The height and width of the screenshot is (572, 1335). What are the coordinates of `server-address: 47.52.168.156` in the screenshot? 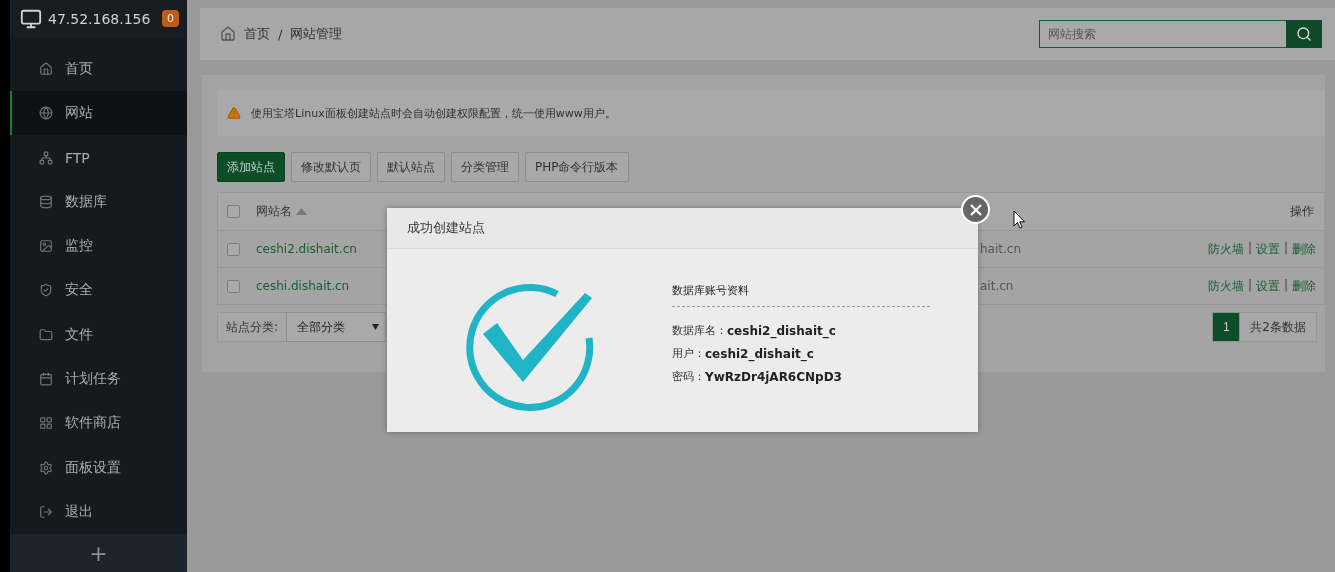 It's located at (100, 18).